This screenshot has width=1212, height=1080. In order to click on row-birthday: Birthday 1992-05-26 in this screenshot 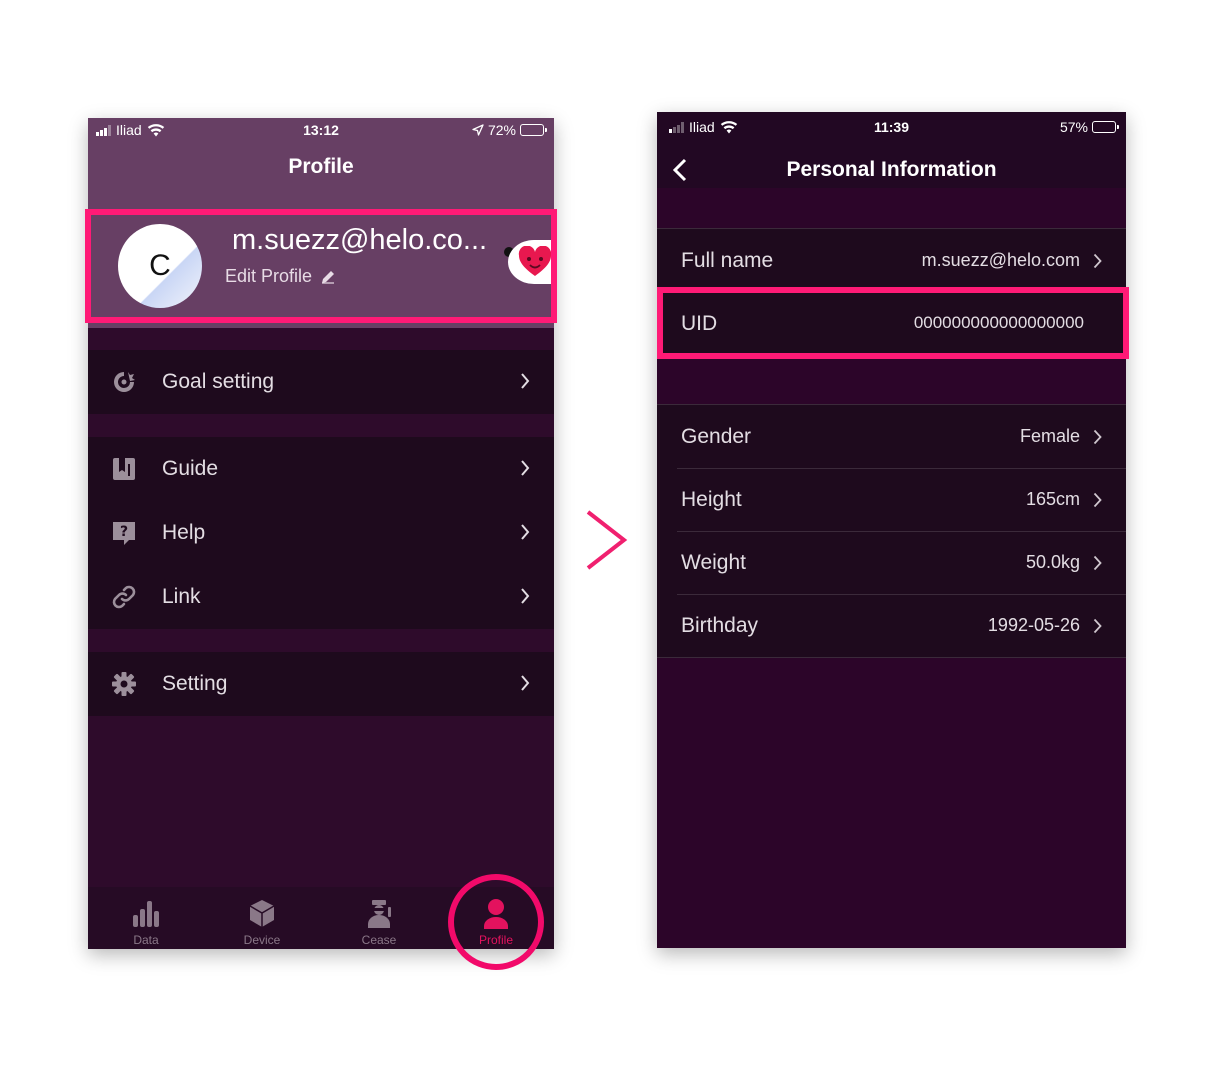, I will do `click(891, 625)`.